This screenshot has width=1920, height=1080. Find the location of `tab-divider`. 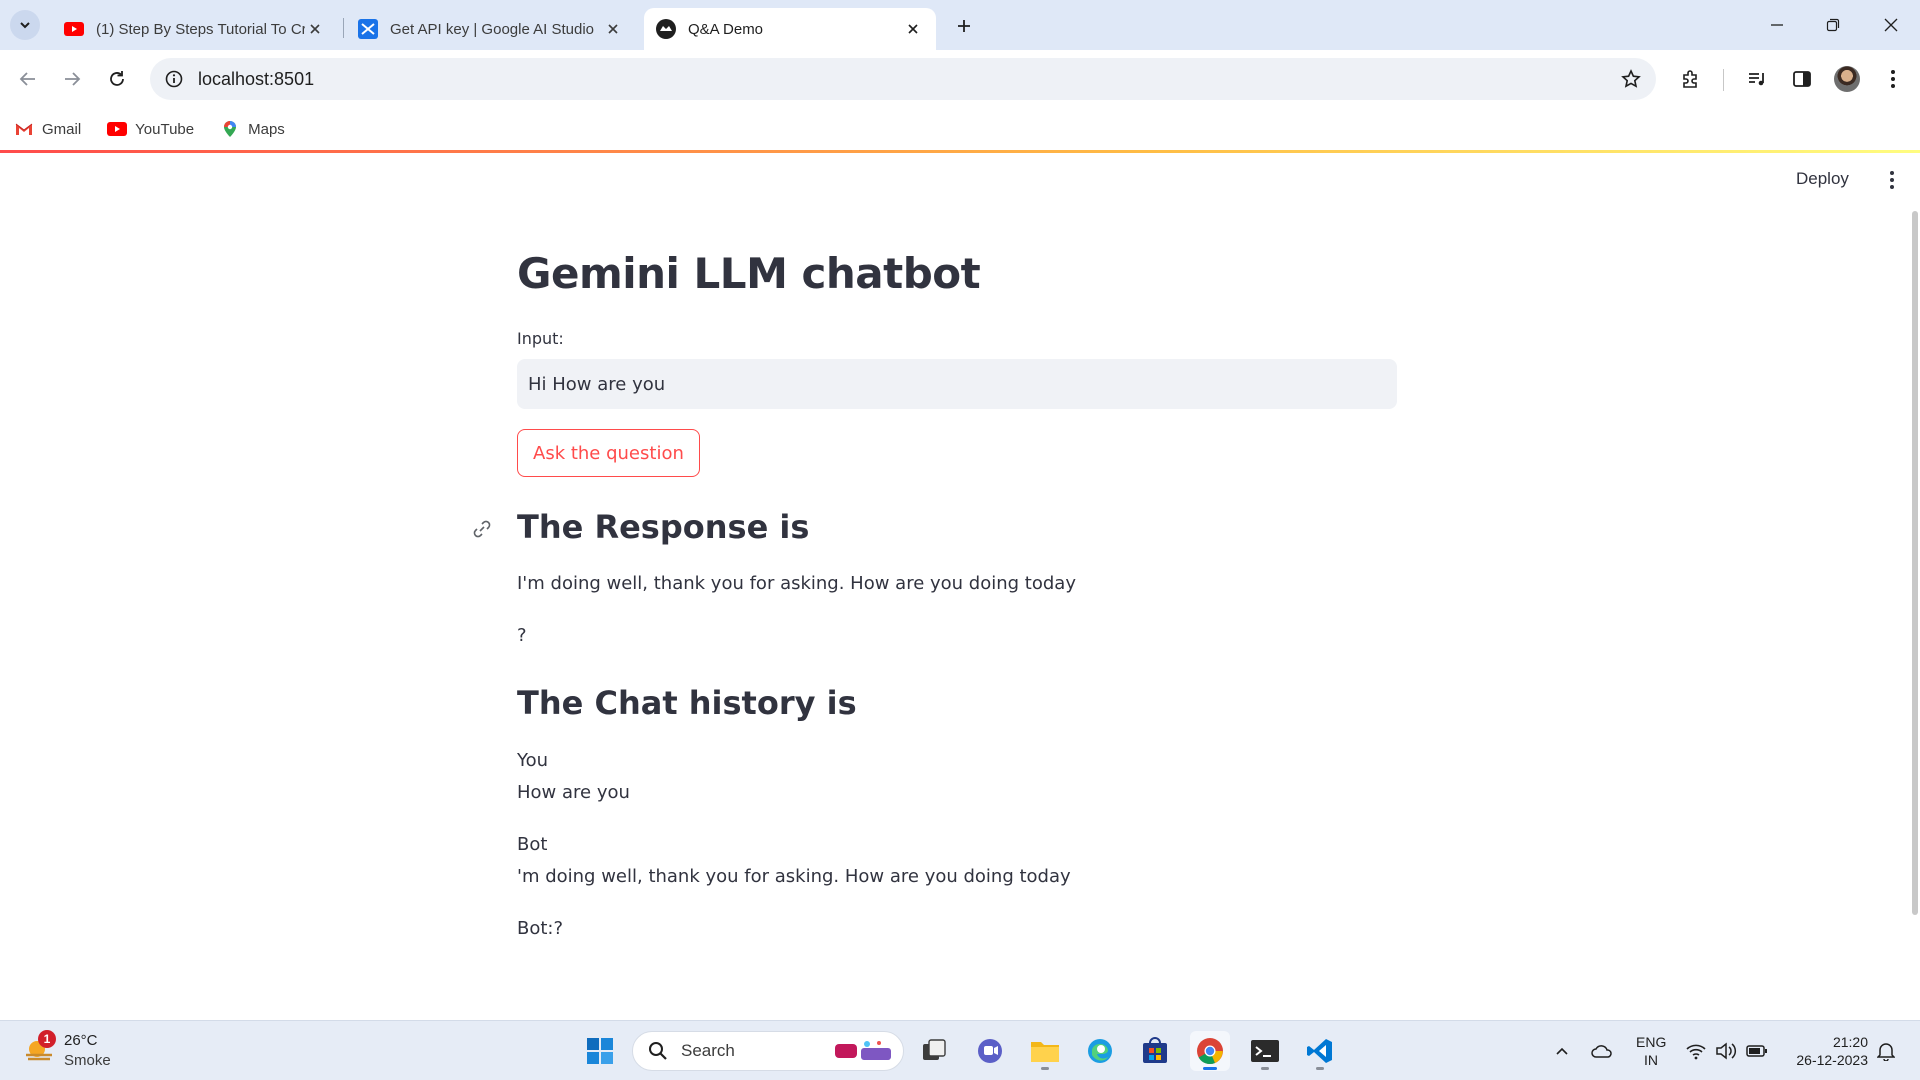

tab-divider is located at coordinates (343, 28).